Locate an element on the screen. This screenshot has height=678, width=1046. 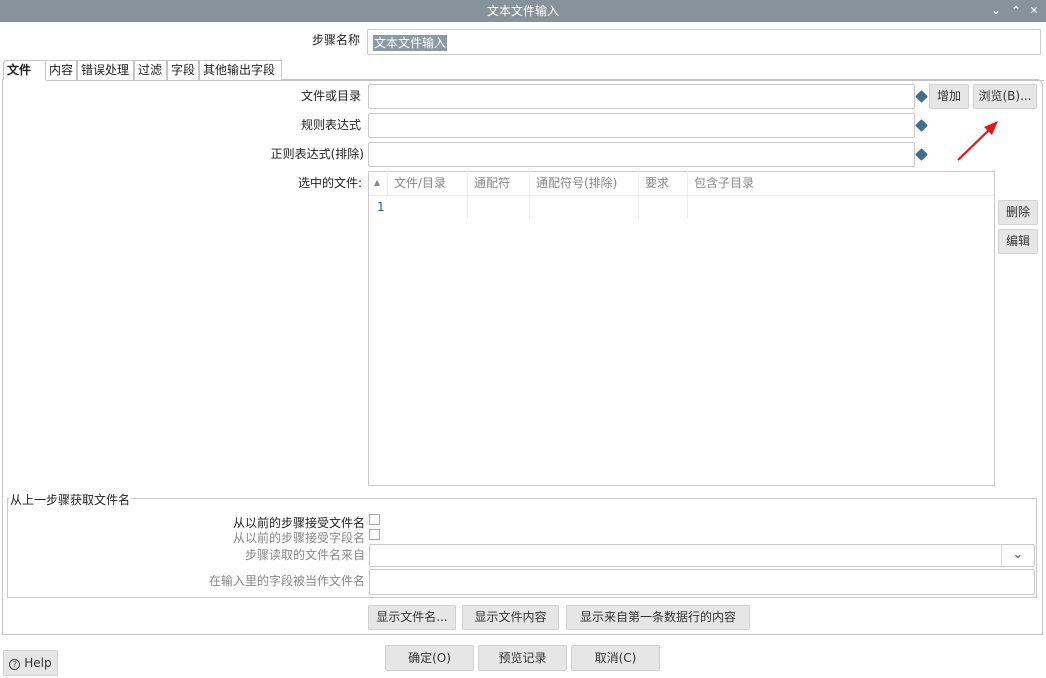
regex-label: 规则表达式 is located at coordinates (330, 125).